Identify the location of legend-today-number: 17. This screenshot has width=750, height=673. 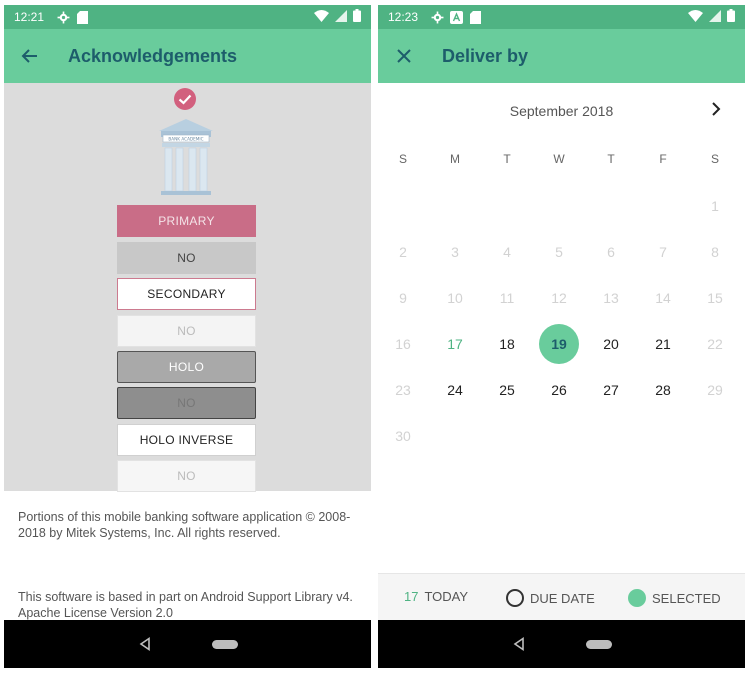
(411, 596).